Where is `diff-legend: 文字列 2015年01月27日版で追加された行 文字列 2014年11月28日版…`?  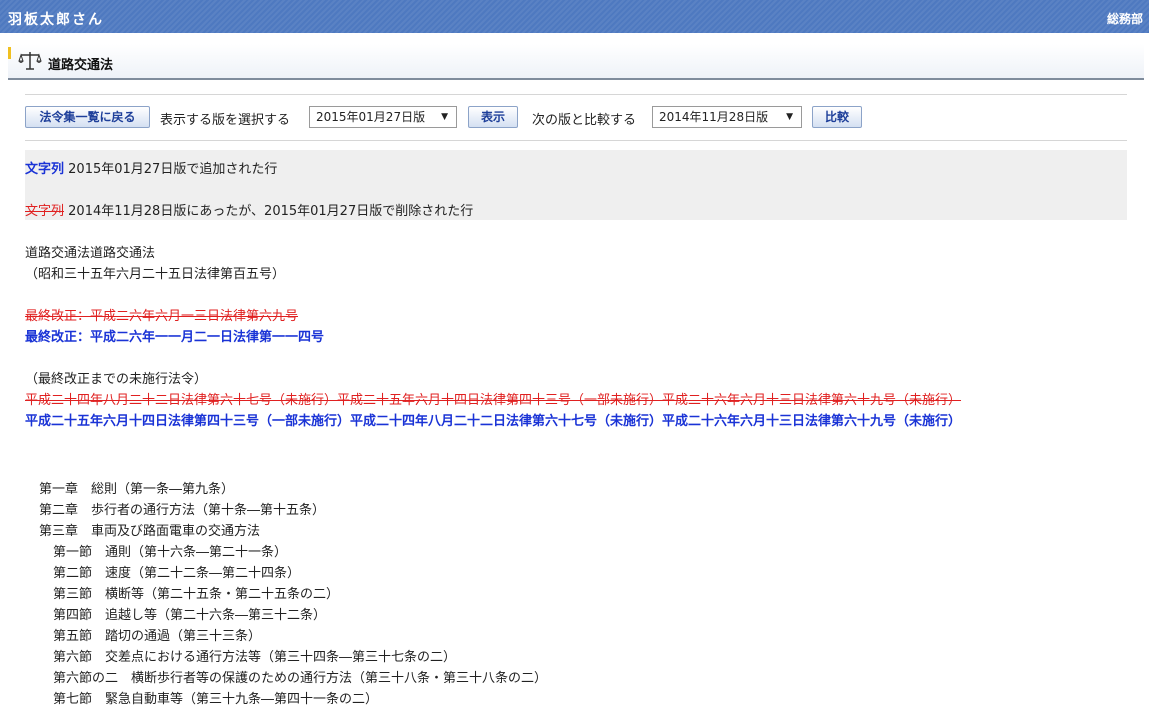
diff-legend: 文字列 2015年01月27日版で追加された行 文字列 2014年11月28日版… is located at coordinates (576, 185).